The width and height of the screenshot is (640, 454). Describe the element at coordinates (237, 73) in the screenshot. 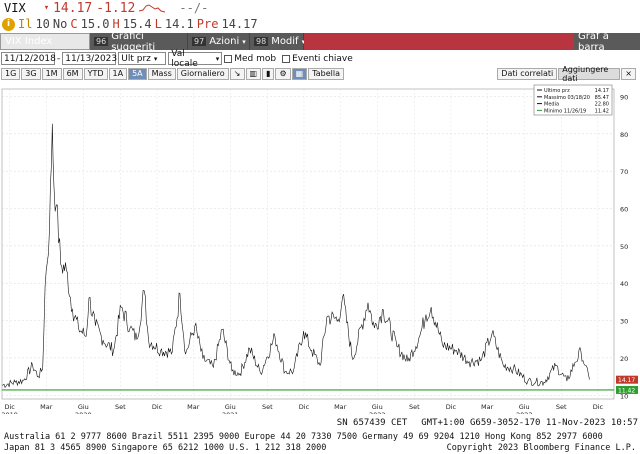

I see `chart-line-icon-button: ↘` at that location.